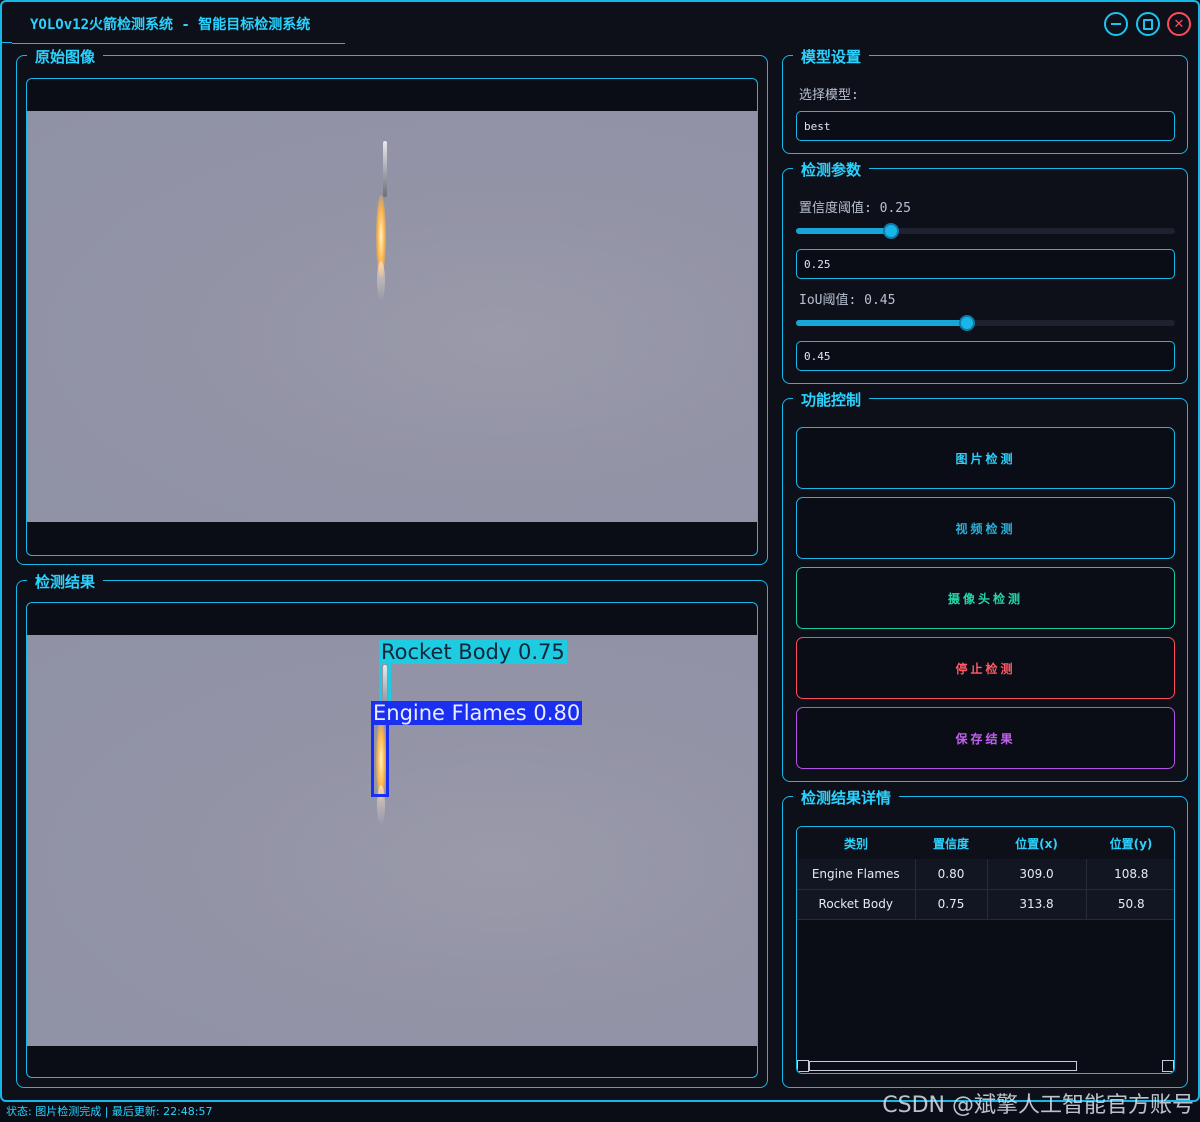 Image resolution: width=1200 pixels, height=1122 pixels. What do you see at coordinates (951, 843) in the screenshot?
I see `column-header-confidence: 置信度` at bounding box center [951, 843].